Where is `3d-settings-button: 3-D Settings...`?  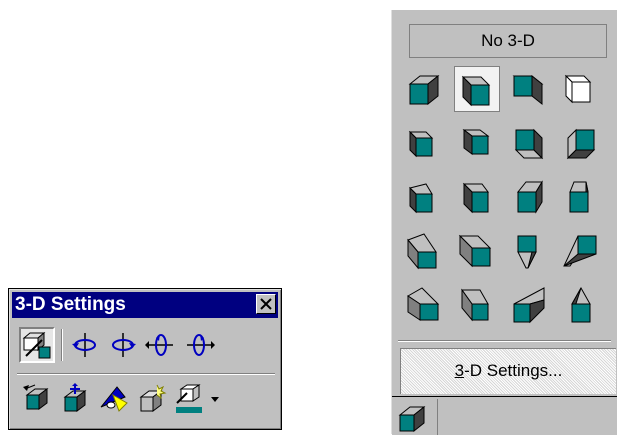 3d-settings-button: 3-D Settings... is located at coordinates (508, 371).